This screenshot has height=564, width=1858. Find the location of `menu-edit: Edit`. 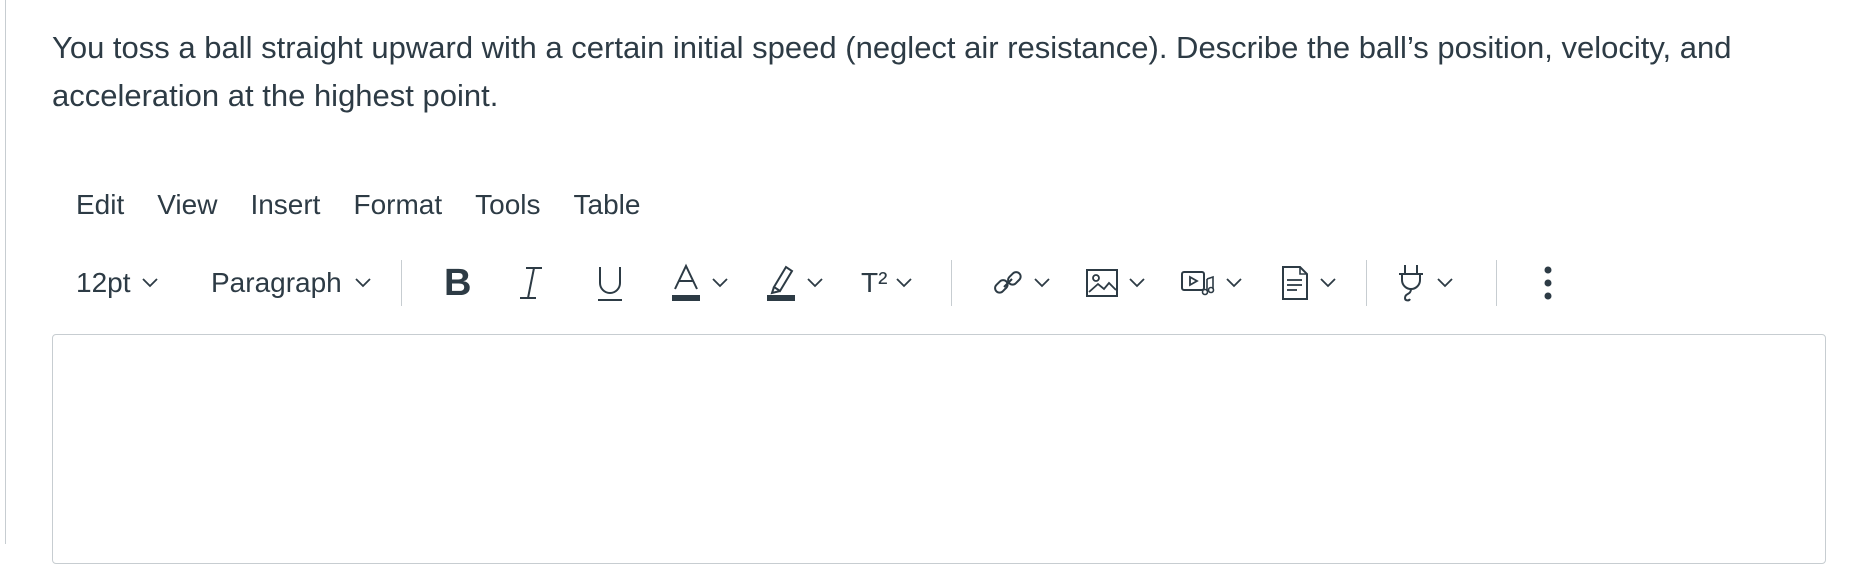

menu-edit: Edit is located at coordinates (100, 205).